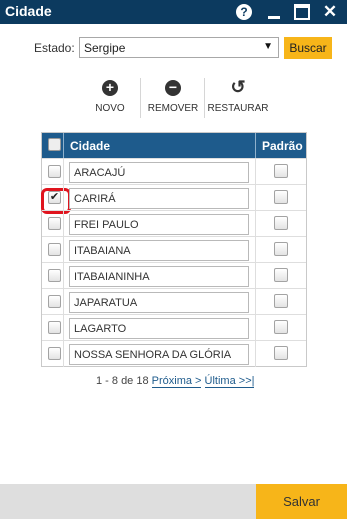 This screenshot has width=347, height=519. What do you see at coordinates (159, 250) in the screenshot?
I see `cidade-field: ITABAIANA` at bounding box center [159, 250].